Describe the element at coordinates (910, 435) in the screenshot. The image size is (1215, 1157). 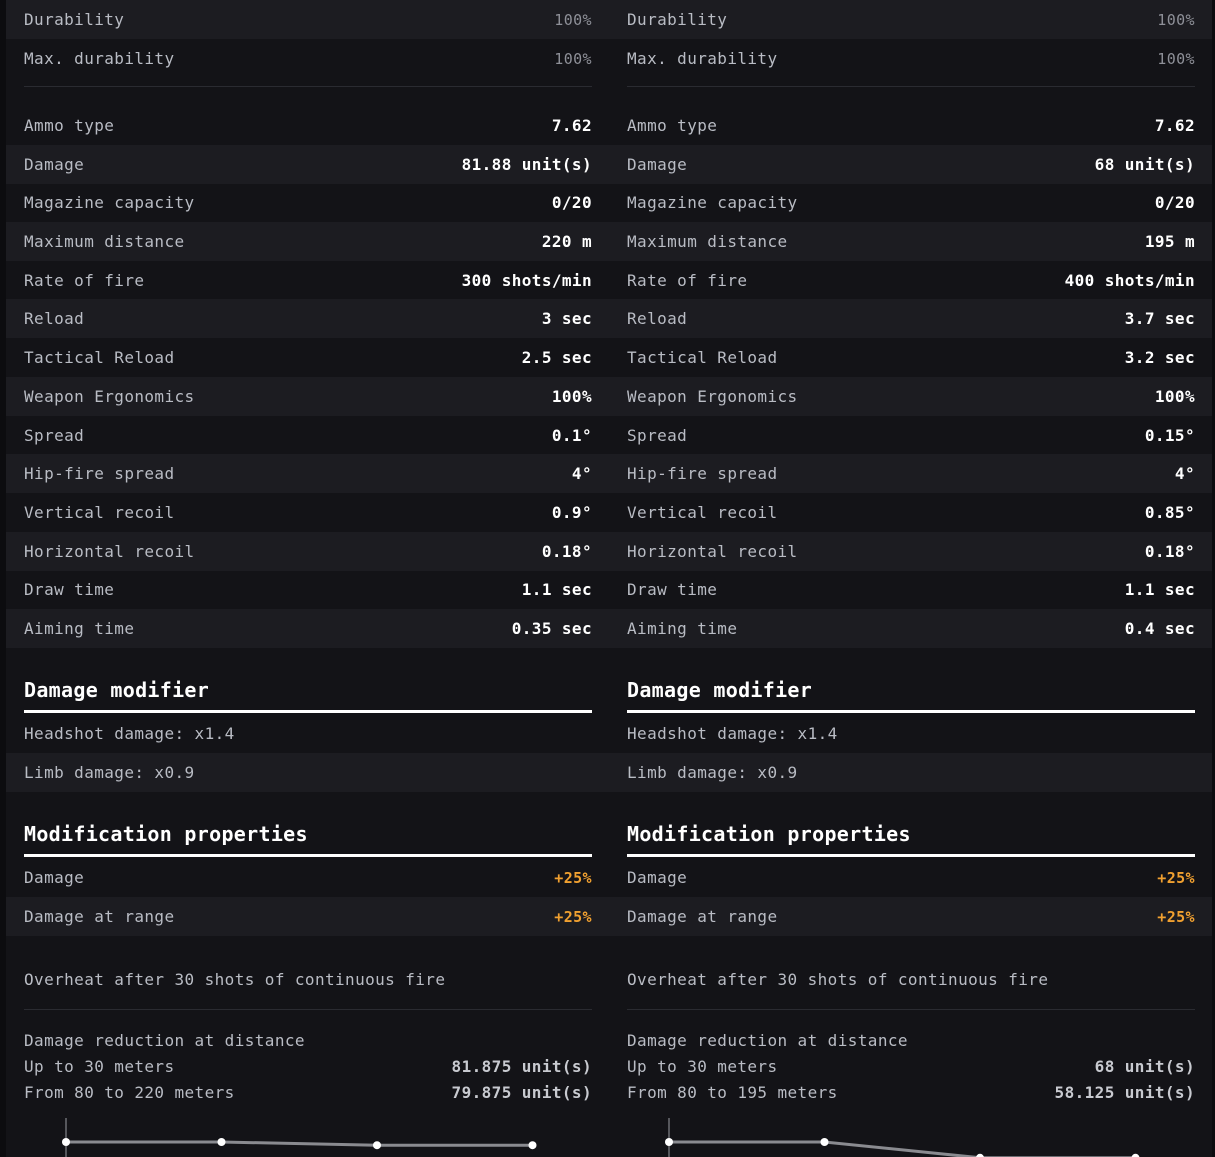
I see `stat-row: Spread 0.15°` at that location.